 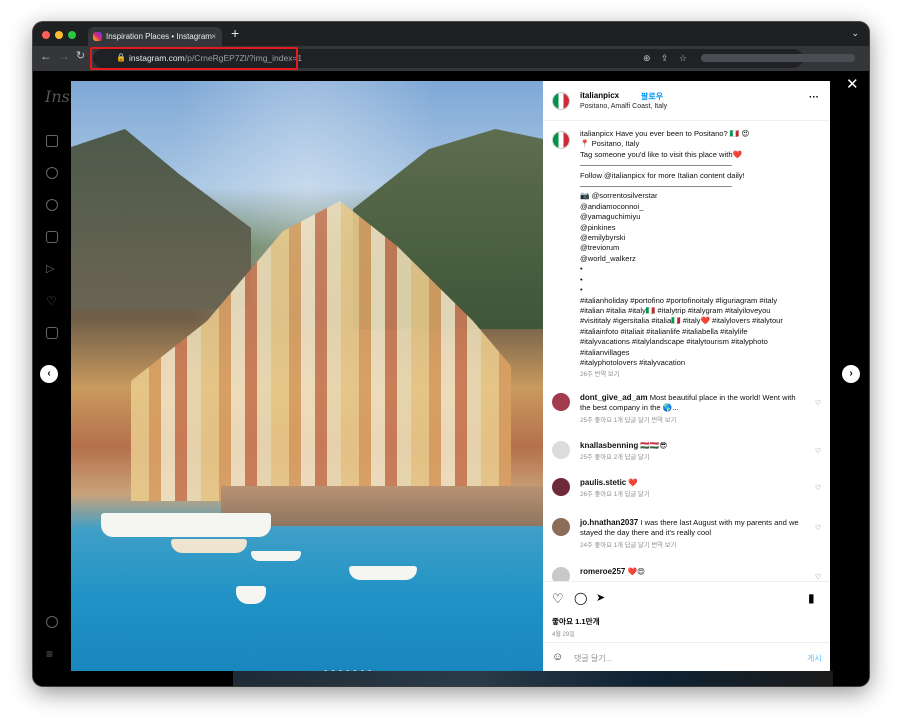 I want to click on install-app-icon: ⊕, so click(x=647, y=58).